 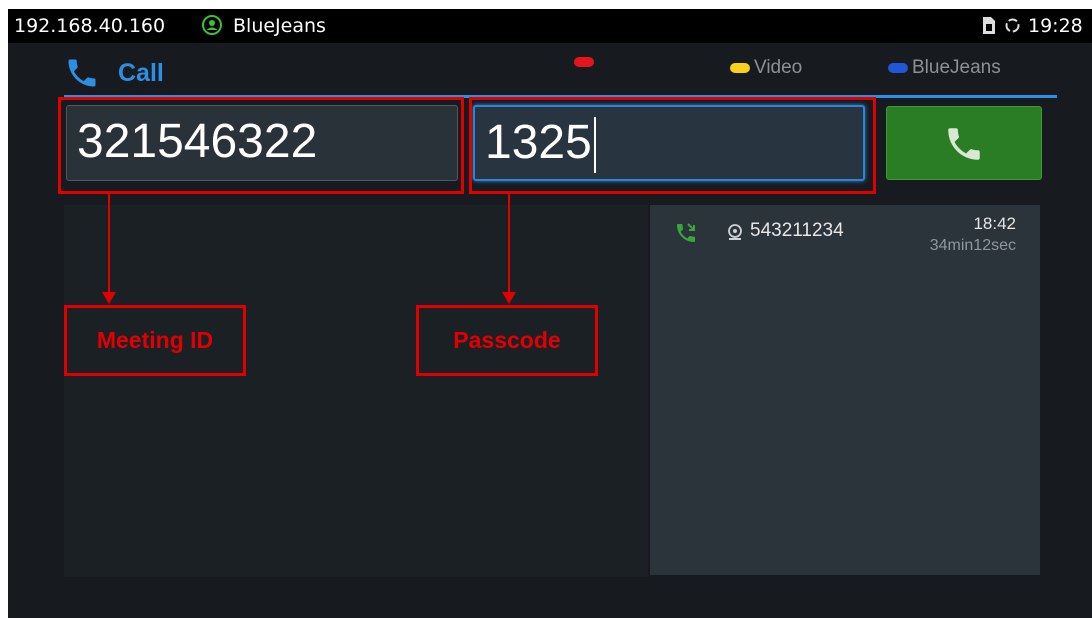 I want to click on sync-icon, so click(x=1012, y=25).